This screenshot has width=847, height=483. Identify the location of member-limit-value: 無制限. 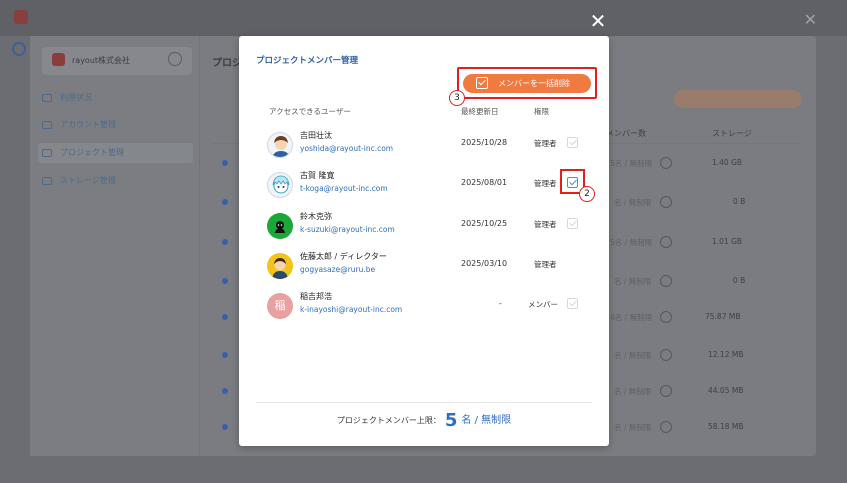
(496, 420).